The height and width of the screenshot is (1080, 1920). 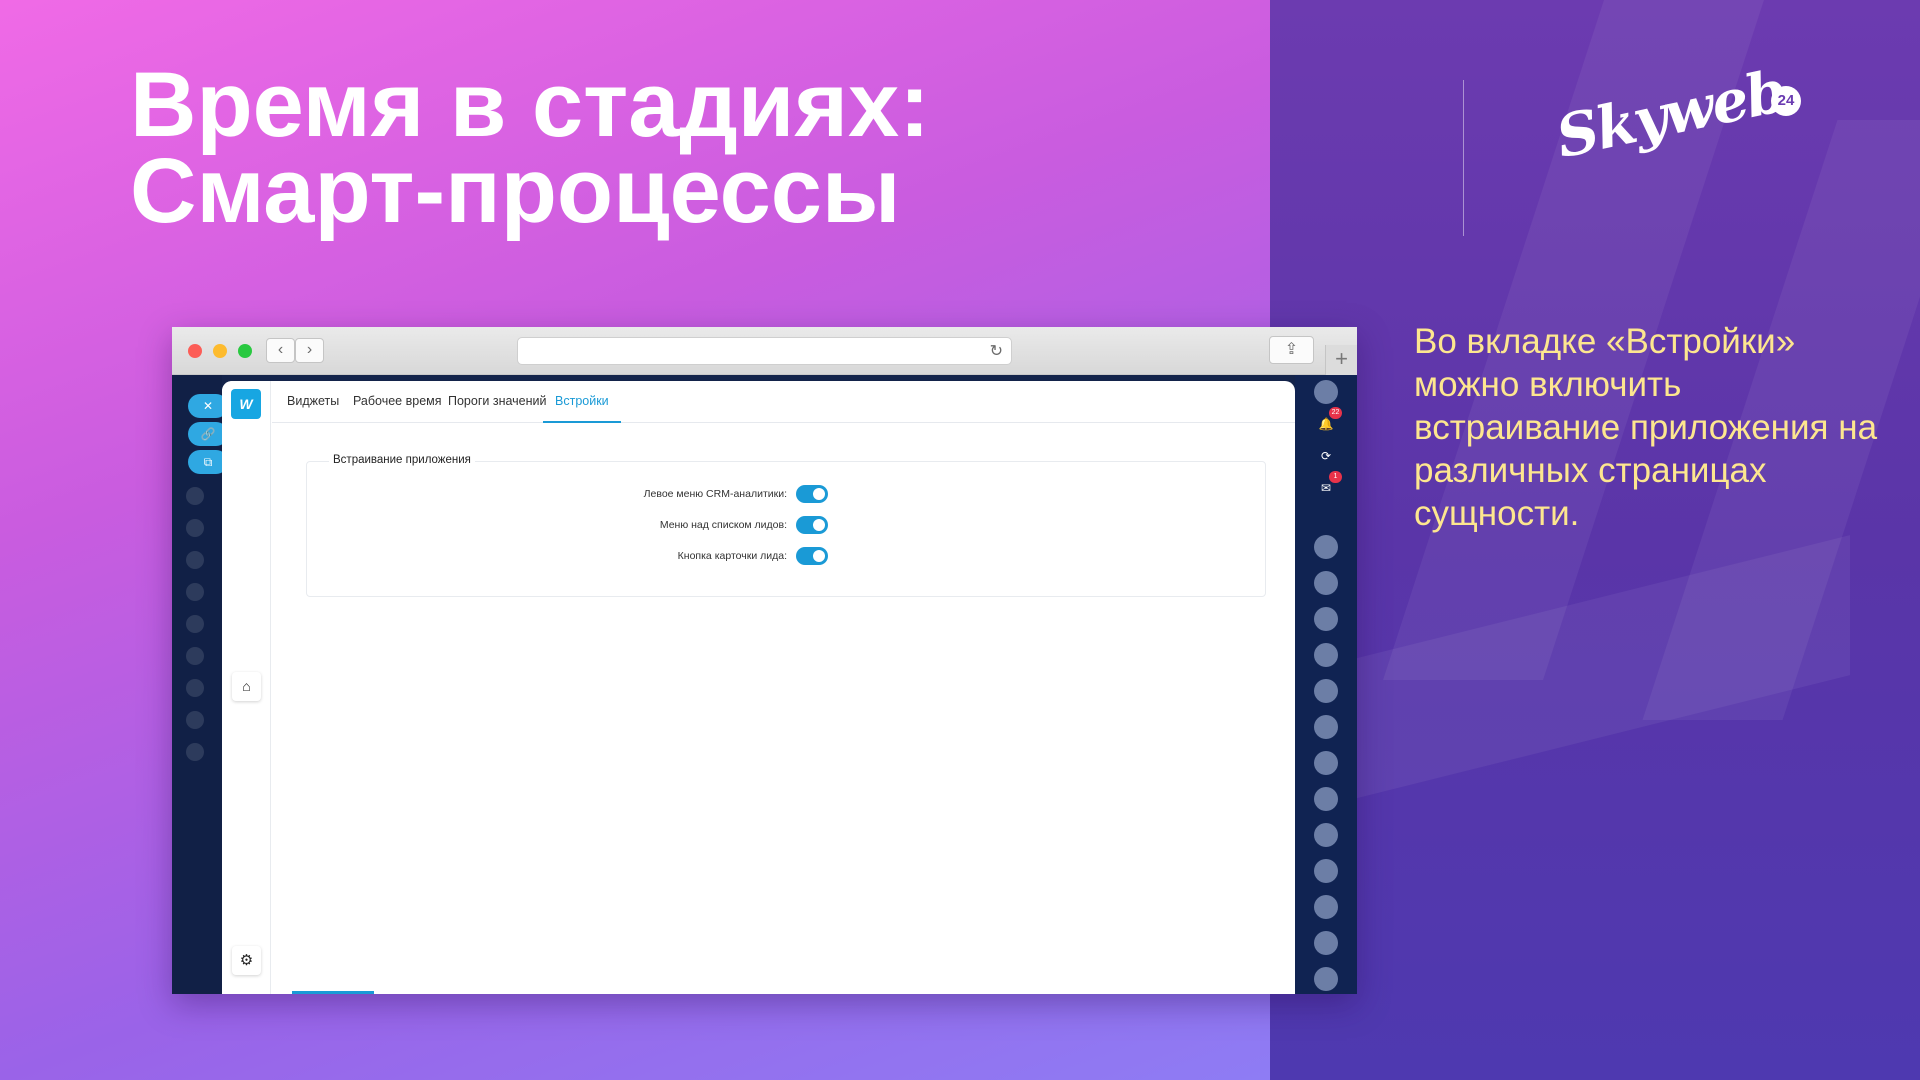 What do you see at coordinates (246, 404) in the screenshot?
I see `app-logo-icon: W` at bounding box center [246, 404].